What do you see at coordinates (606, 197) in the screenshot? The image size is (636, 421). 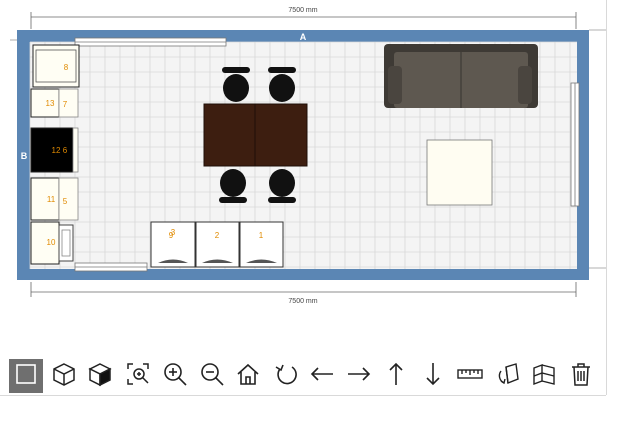 I see `panel-divider-right` at bounding box center [606, 197].